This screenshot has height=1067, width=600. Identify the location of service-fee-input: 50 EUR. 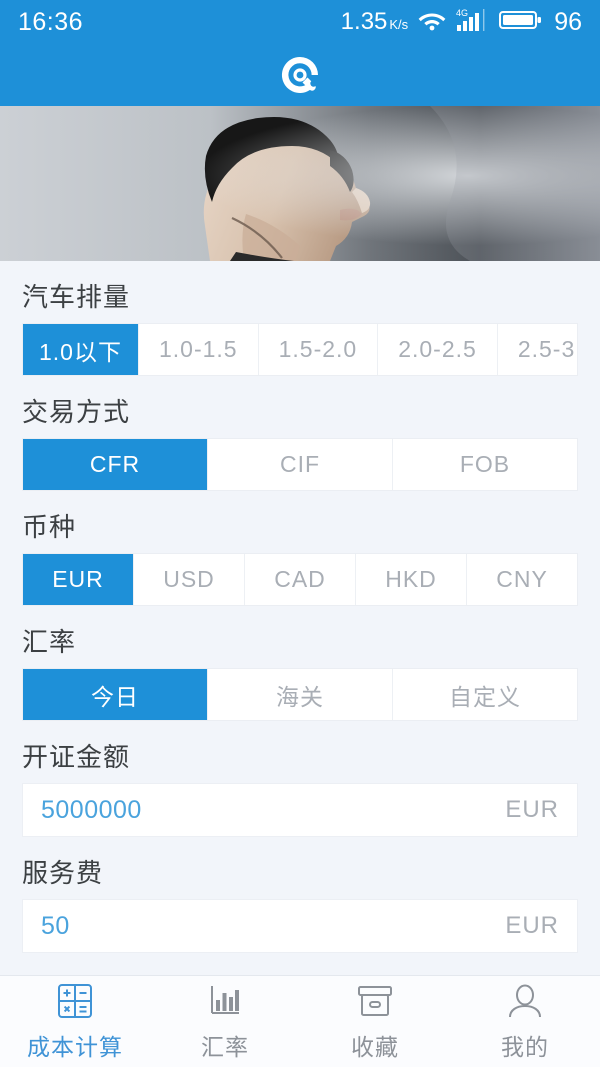
(300, 926).